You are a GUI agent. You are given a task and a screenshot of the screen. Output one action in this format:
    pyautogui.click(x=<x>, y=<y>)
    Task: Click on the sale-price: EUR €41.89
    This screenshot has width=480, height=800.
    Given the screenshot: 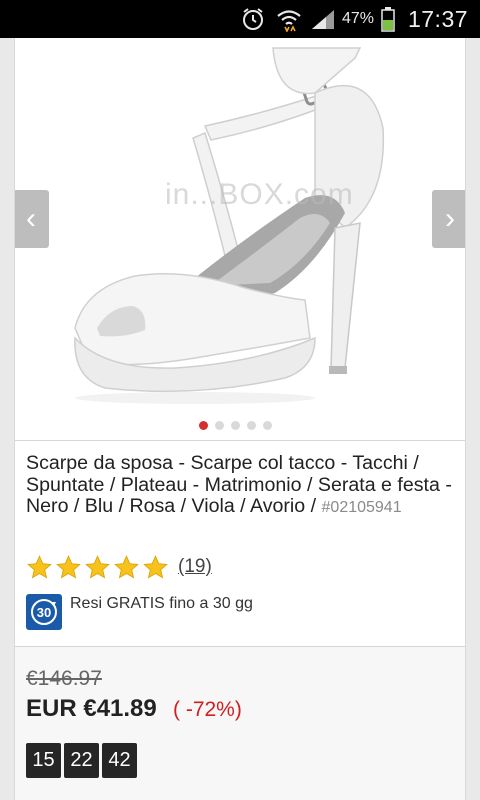 What is the action you would take?
    pyautogui.click(x=91, y=708)
    